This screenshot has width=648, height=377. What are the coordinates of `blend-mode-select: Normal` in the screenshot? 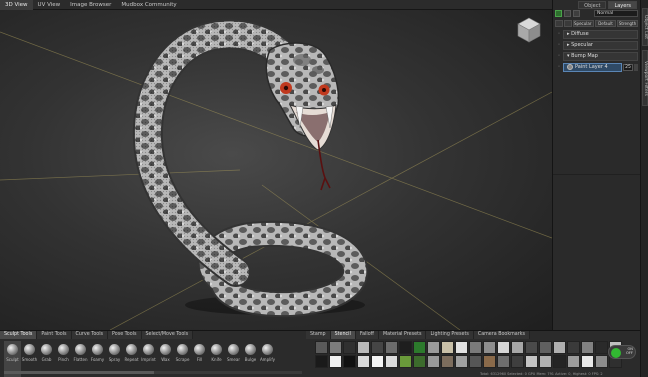 It's located at (616, 13).